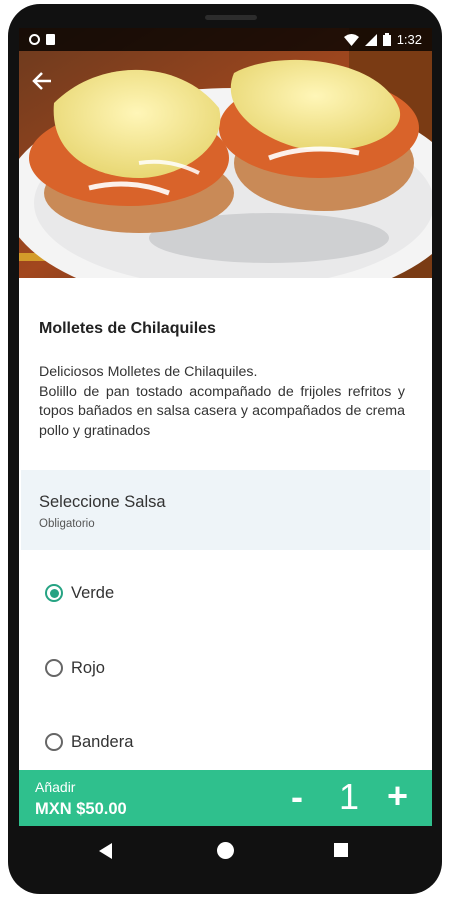  I want to click on sd-card-icon, so click(50, 39).